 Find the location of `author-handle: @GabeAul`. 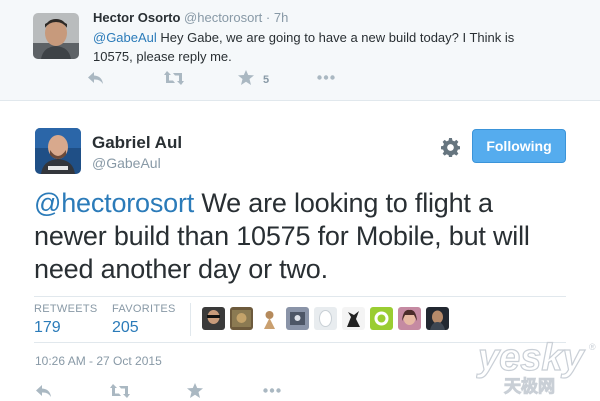

author-handle: @GabeAul is located at coordinates (126, 163).